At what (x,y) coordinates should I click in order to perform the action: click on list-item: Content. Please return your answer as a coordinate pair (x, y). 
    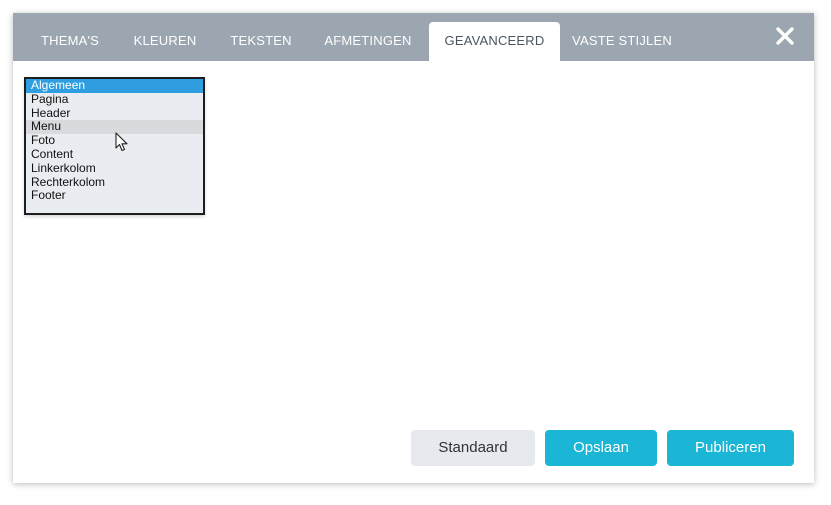
    Looking at the image, I should click on (114, 154).